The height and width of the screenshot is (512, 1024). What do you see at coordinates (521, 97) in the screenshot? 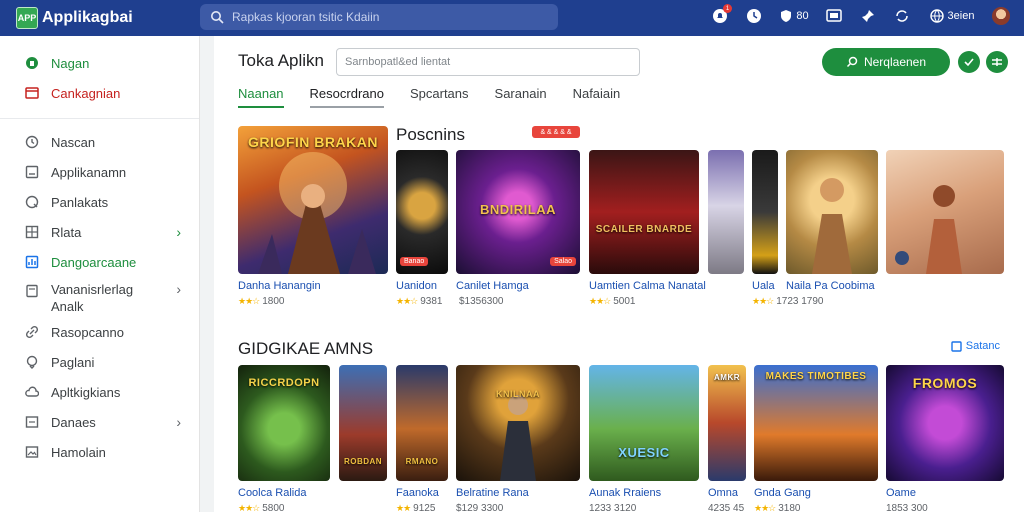
I see `tab-simulation: Saranain` at bounding box center [521, 97].